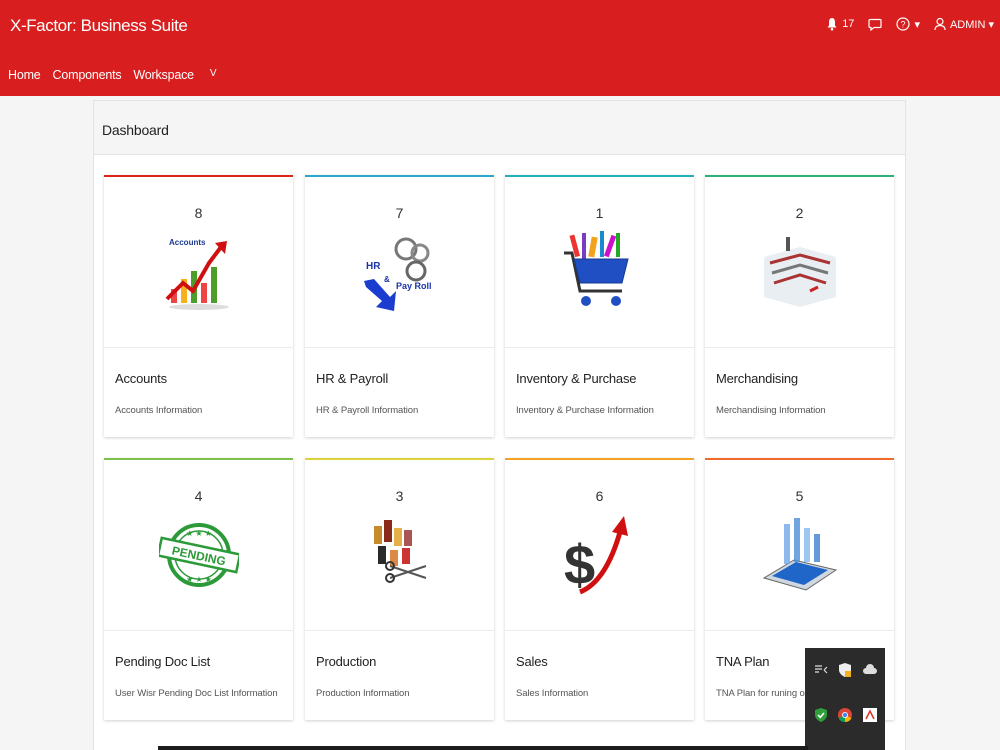  I want to click on security-shield-icon, so click(845, 670).